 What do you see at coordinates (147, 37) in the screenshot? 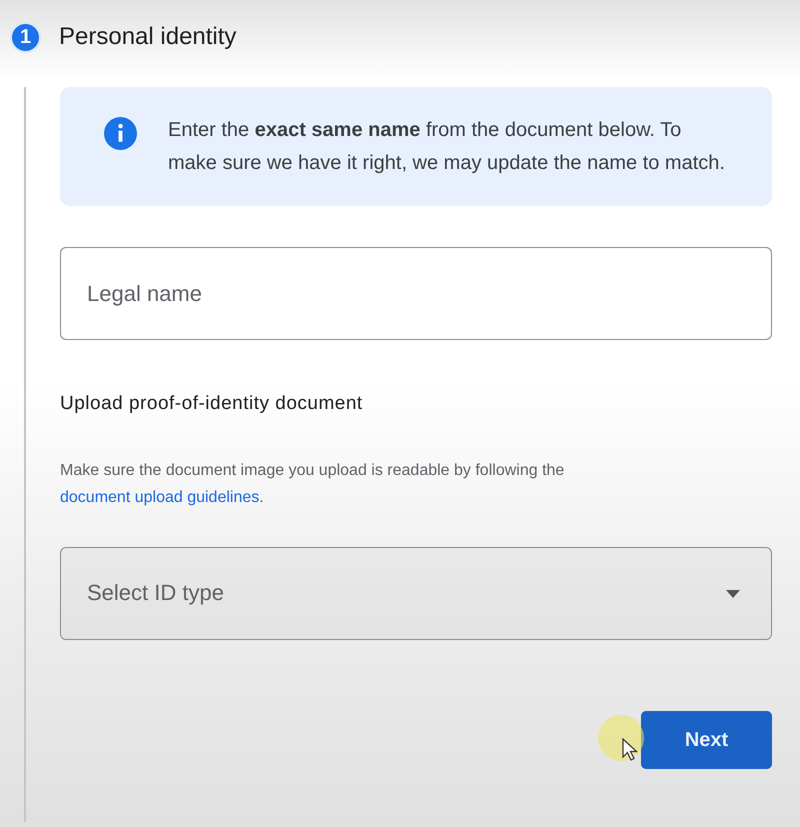
I see `step-title: Personal identity` at bounding box center [147, 37].